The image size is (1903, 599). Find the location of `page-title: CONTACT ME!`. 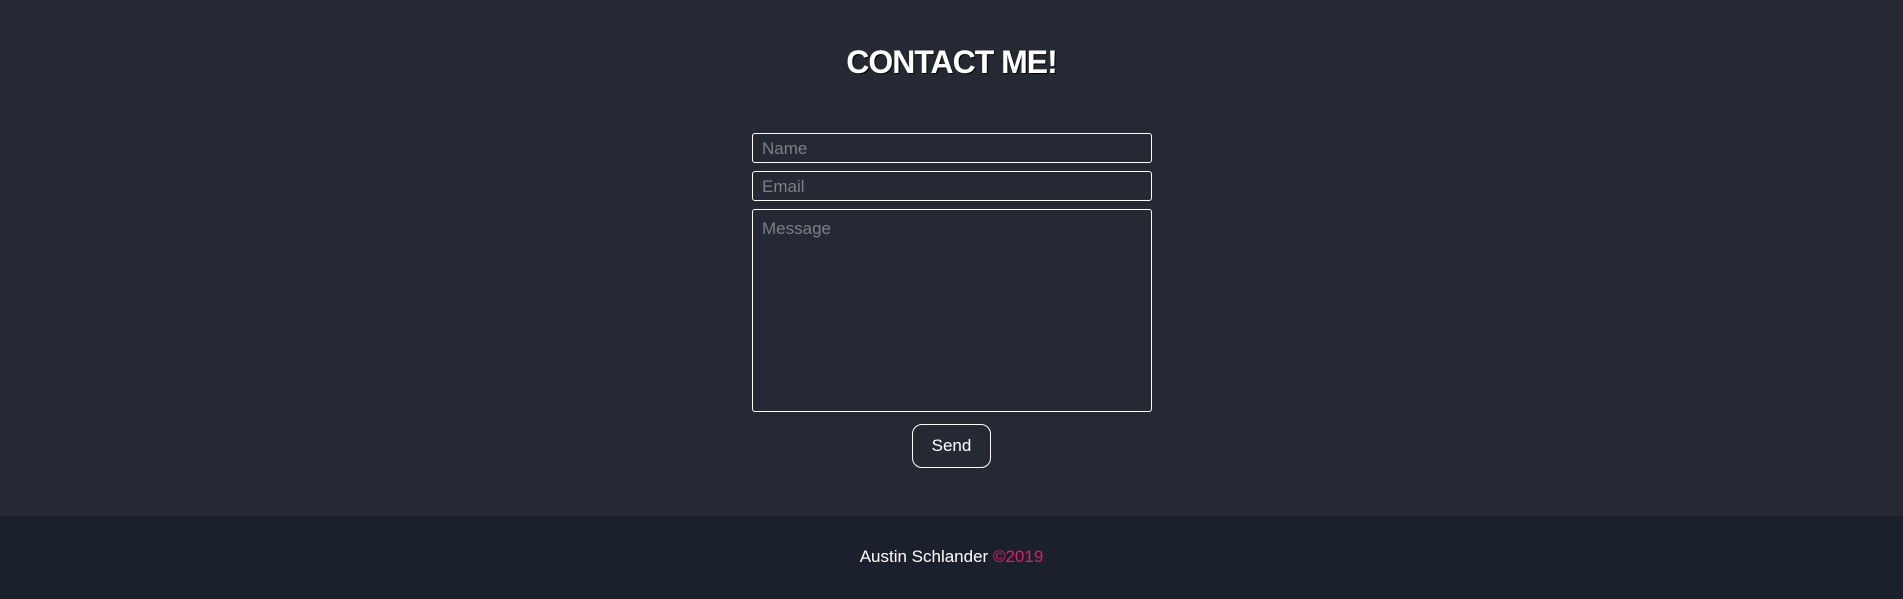

page-title: CONTACT ME! is located at coordinates (952, 62).